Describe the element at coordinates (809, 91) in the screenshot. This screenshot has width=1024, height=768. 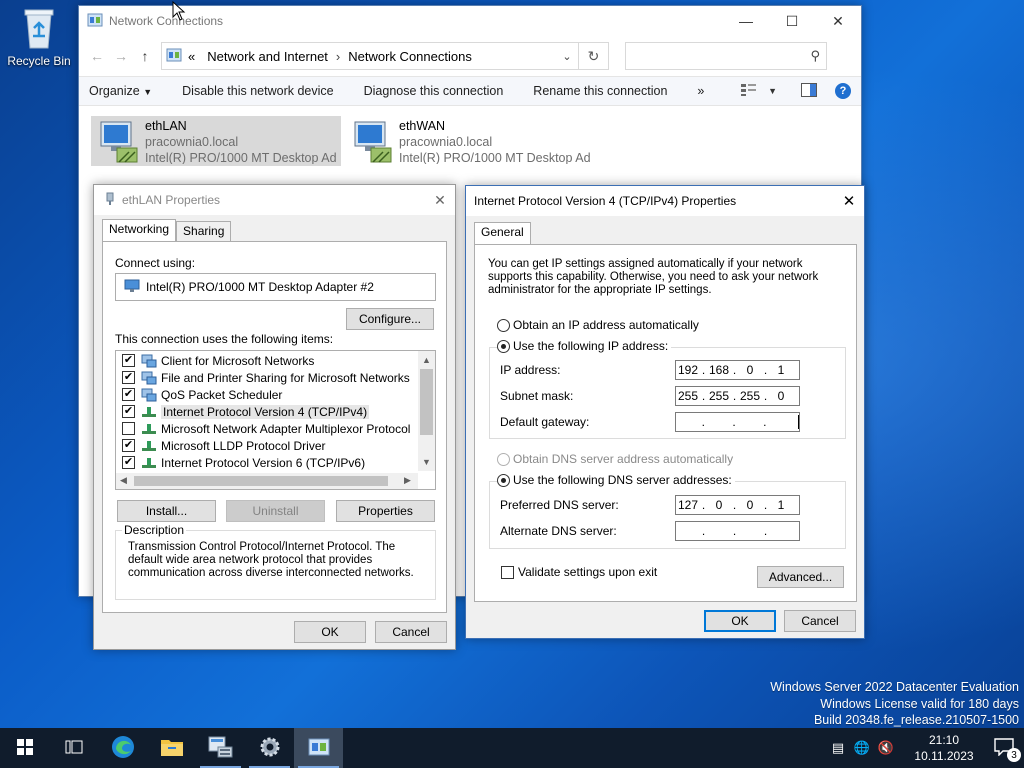
I see `preview-pane-icon` at that location.